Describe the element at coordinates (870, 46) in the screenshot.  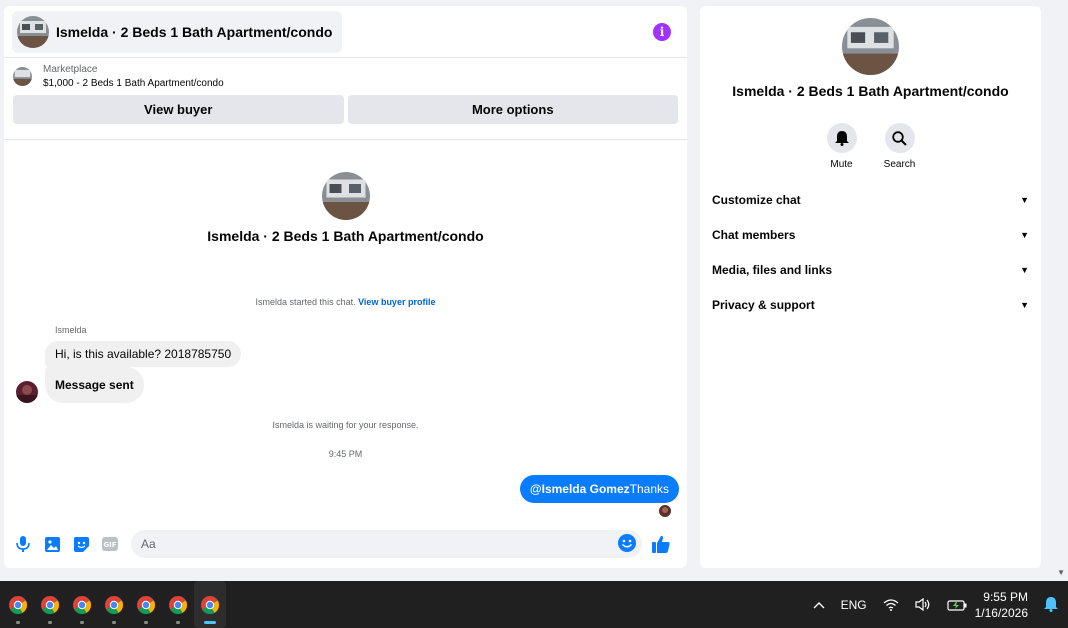
I see `info-avatar` at that location.